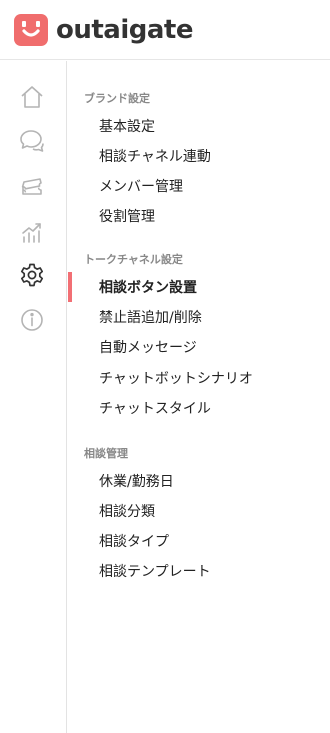  What do you see at coordinates (199, 126) in the screenshot?
I see `nav-item-basic-settings: 基本設定` at bounding box center [199, 126].